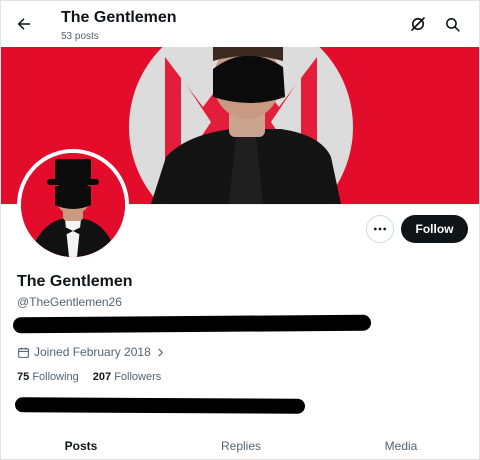  I want to click on chevron-right-icon, so click(160, 352).